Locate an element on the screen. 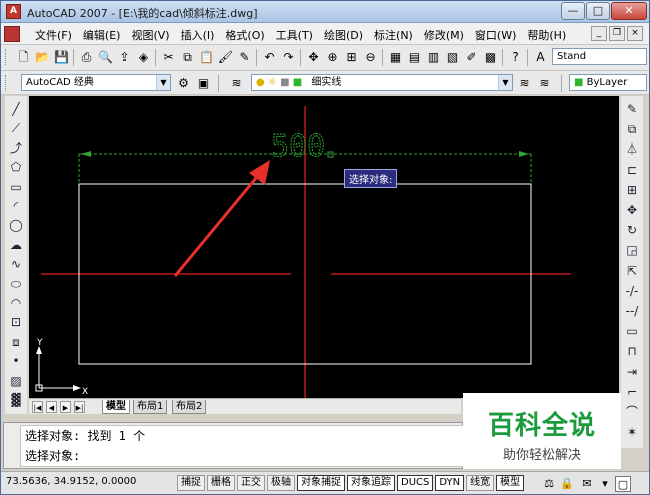 The width and height of the screenshot is (650, 495). arc-icon: ◜ is located at coordinates (16, 206).